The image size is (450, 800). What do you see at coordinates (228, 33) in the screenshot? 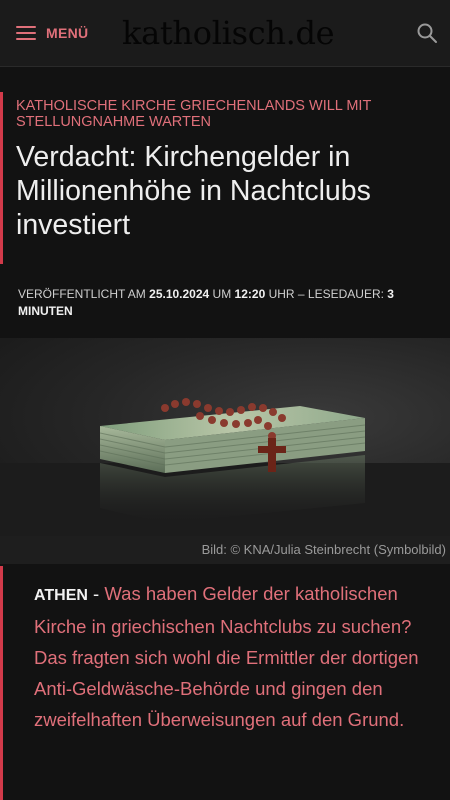
I see `site-logo: katholisch.de` at bounding box center [228, 33].